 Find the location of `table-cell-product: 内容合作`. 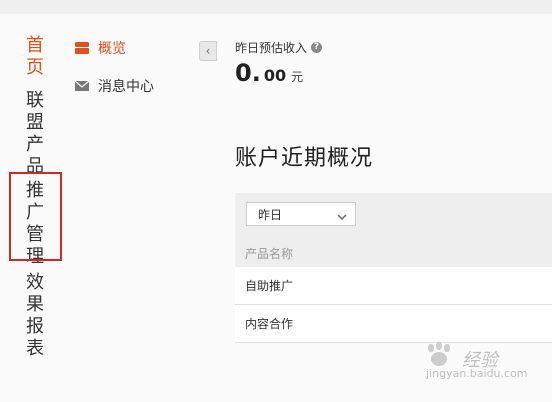

table-cell-product: 内容合作 is located at coordinates (269, 324).